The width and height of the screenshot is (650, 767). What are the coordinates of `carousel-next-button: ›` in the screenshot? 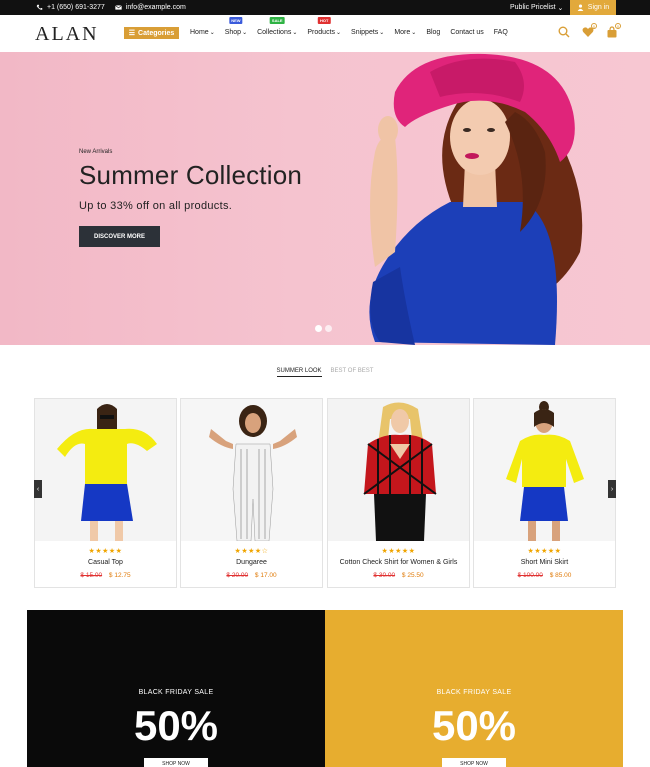 It's located at (612, 489).